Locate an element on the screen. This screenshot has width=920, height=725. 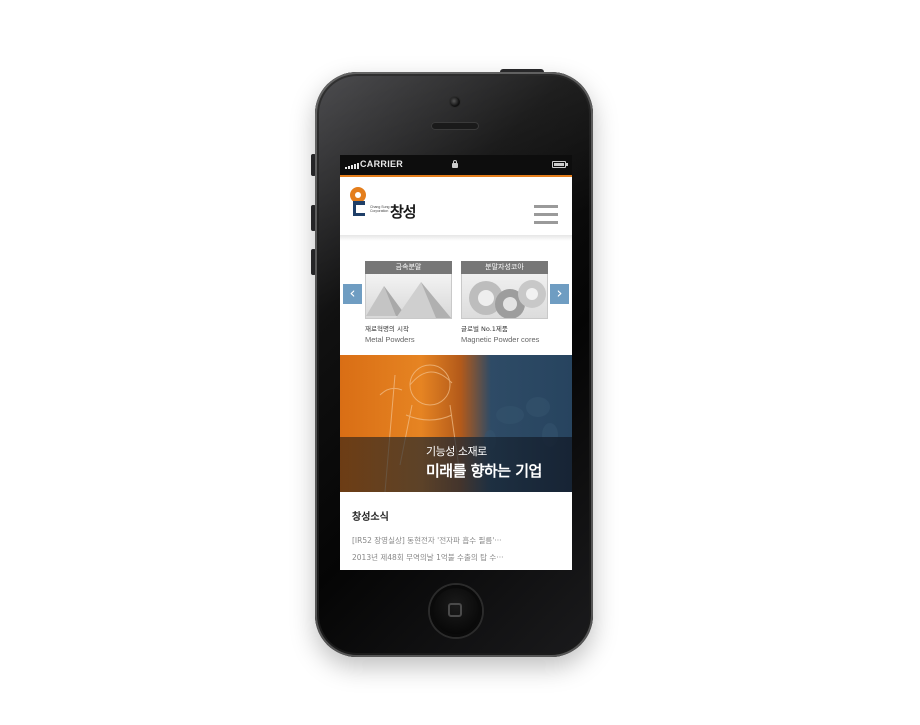
news-heading: 창성소식 is located at coordinates (370, 517).